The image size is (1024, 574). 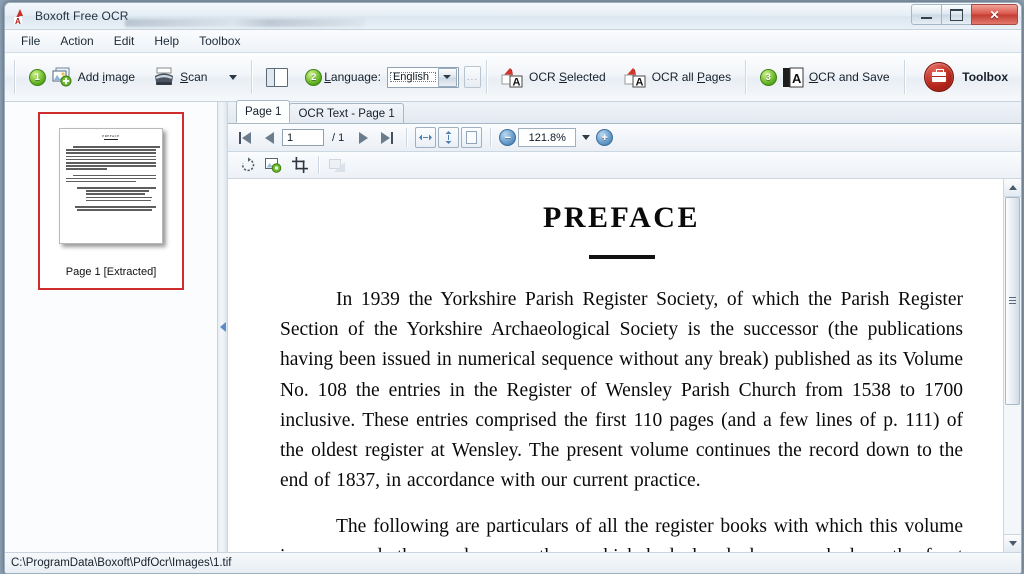 I want to click on language-label: Language:, so click(x=352, y=77).